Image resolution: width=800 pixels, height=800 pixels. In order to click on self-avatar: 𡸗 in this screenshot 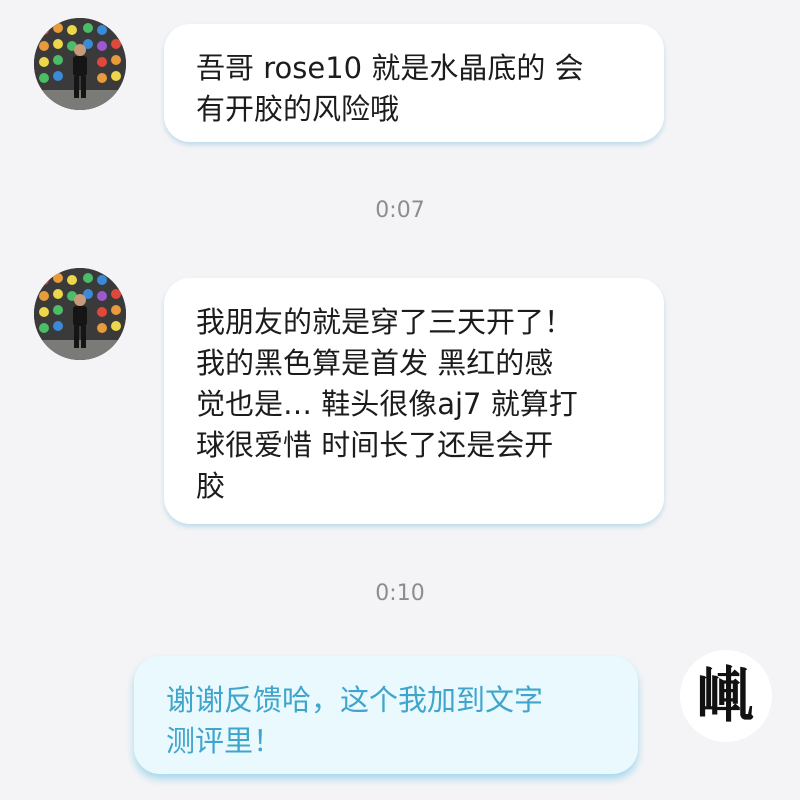, I will do `click(726, 696)`.